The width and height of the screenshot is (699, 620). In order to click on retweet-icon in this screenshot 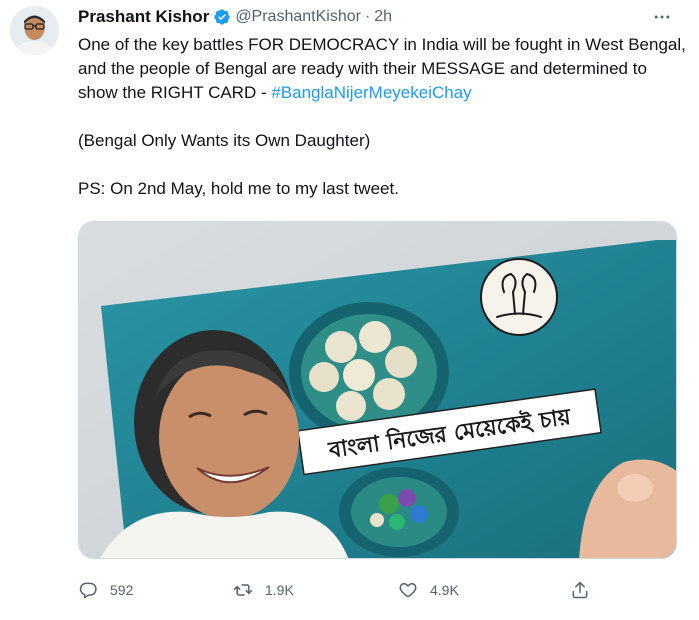, I will do `click(243, 590)`.